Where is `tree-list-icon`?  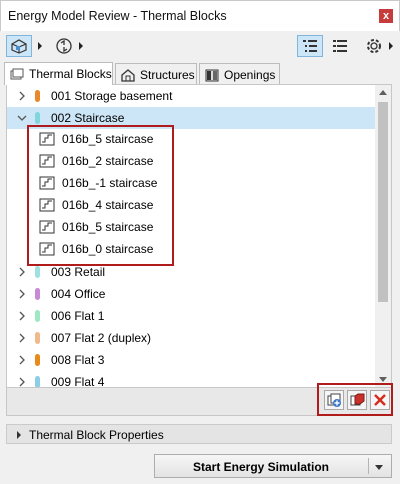
tree-list-icon is located at coordinates (310, 46).